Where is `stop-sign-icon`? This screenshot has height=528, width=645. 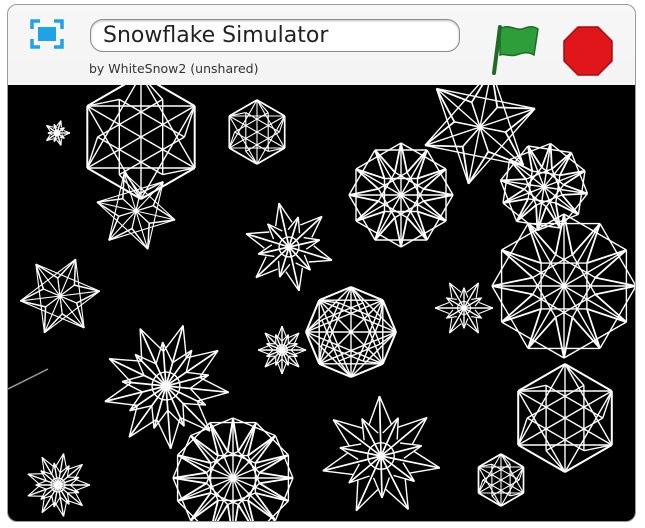
stop-sign-icon is located at coordinates (588, 51).